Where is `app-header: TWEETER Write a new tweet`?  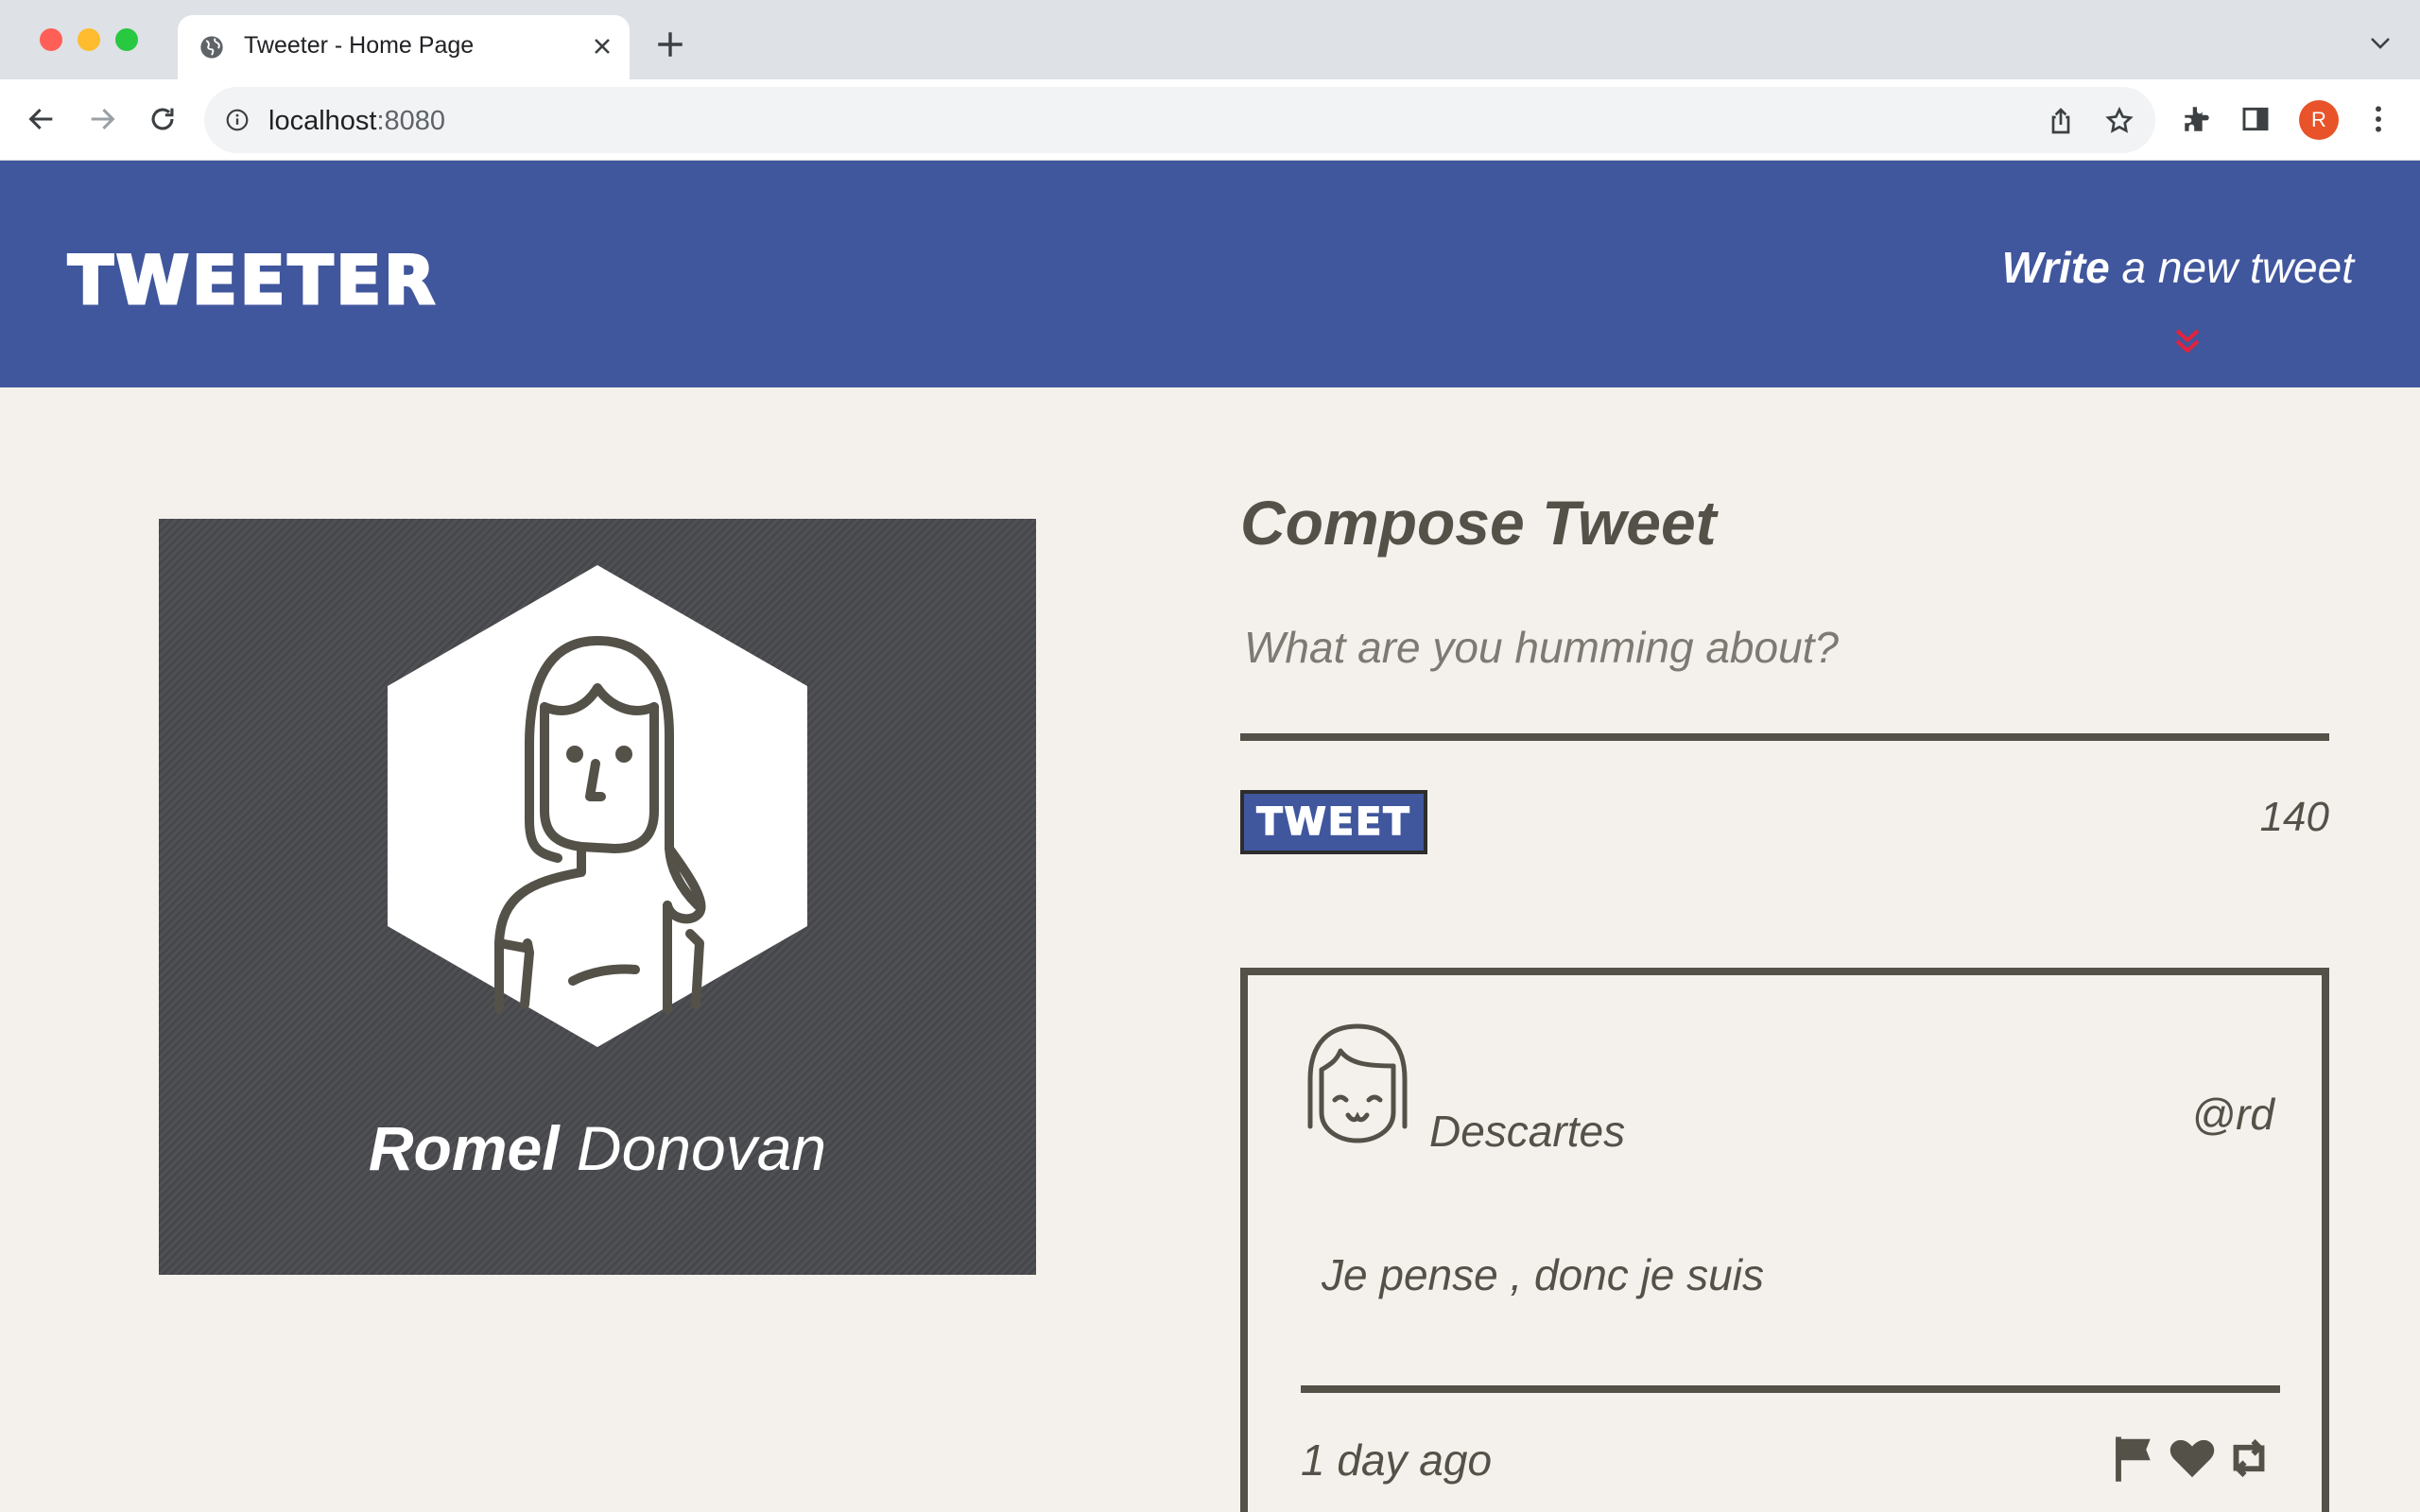 app-header: TWEETER Write a new tweet is located at coordinates (1210, 274).